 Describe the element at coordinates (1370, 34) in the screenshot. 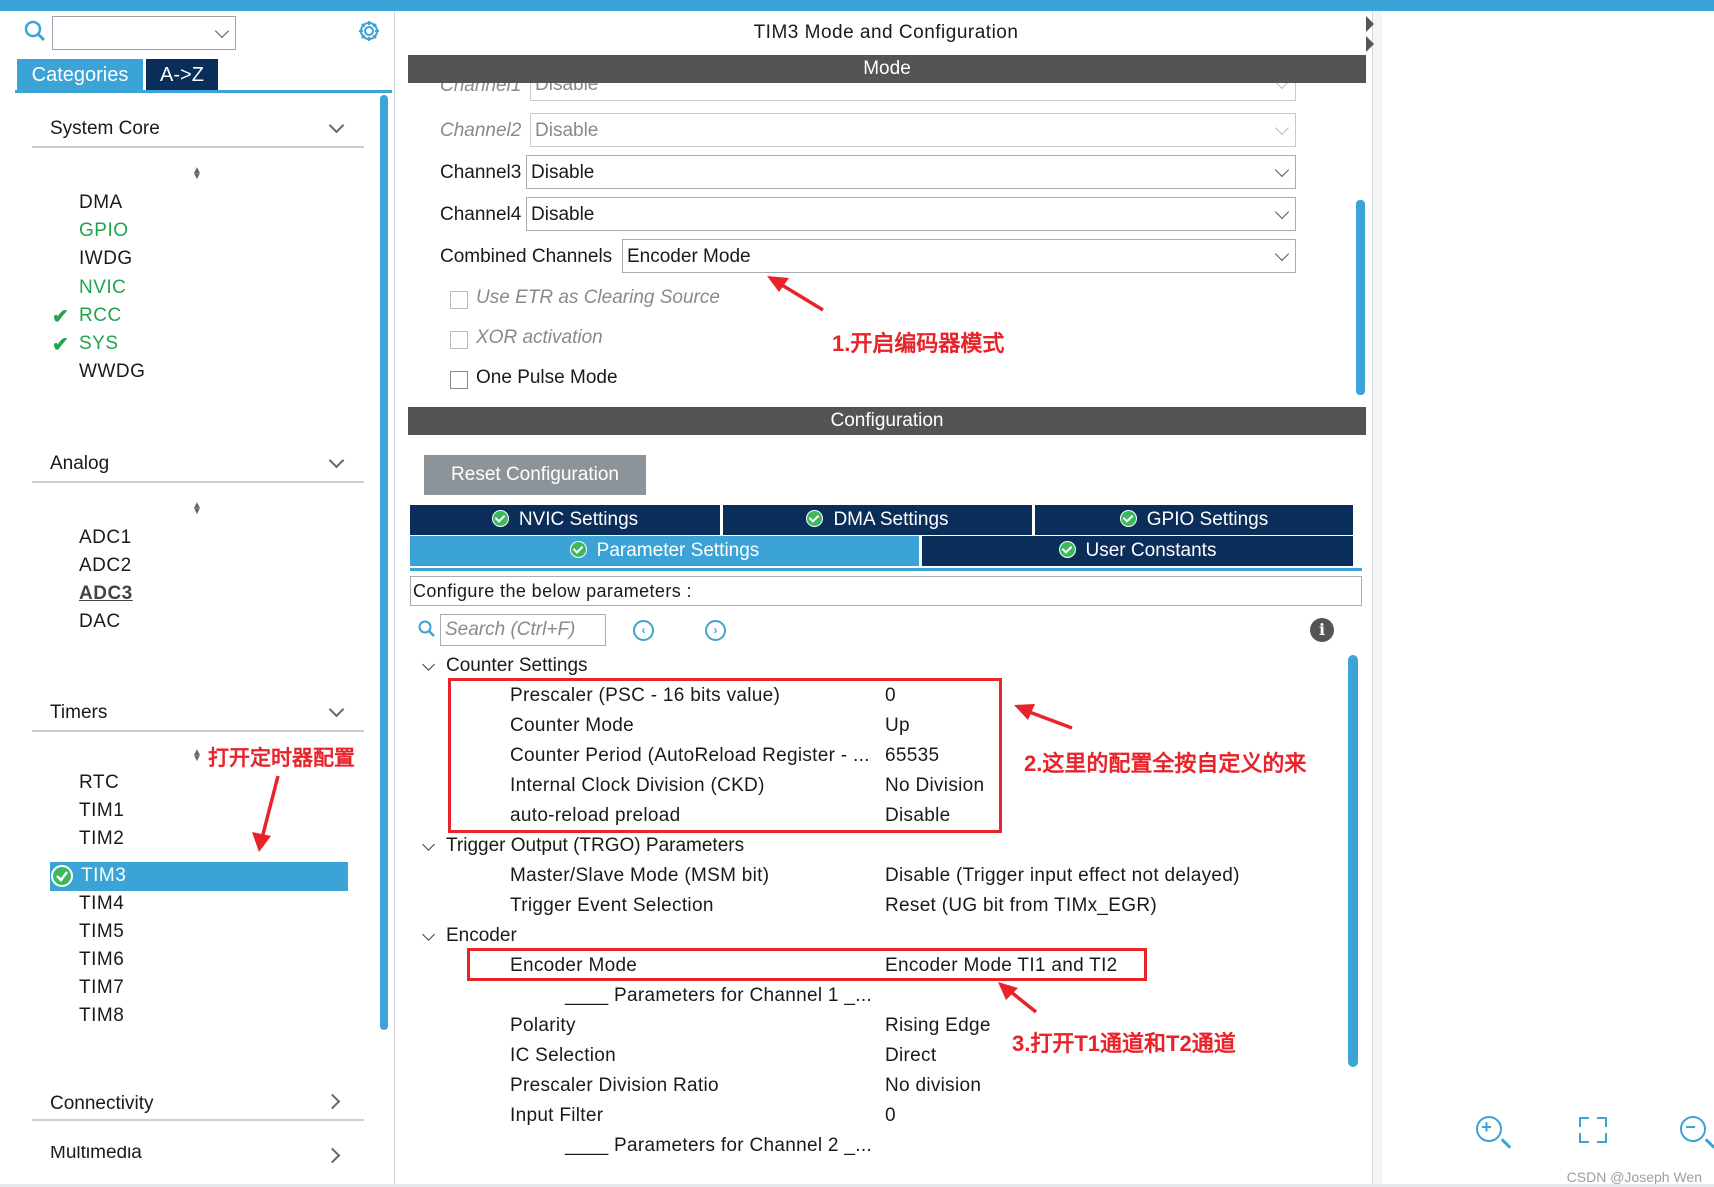

I see `collapse-handle-icon` at that location.